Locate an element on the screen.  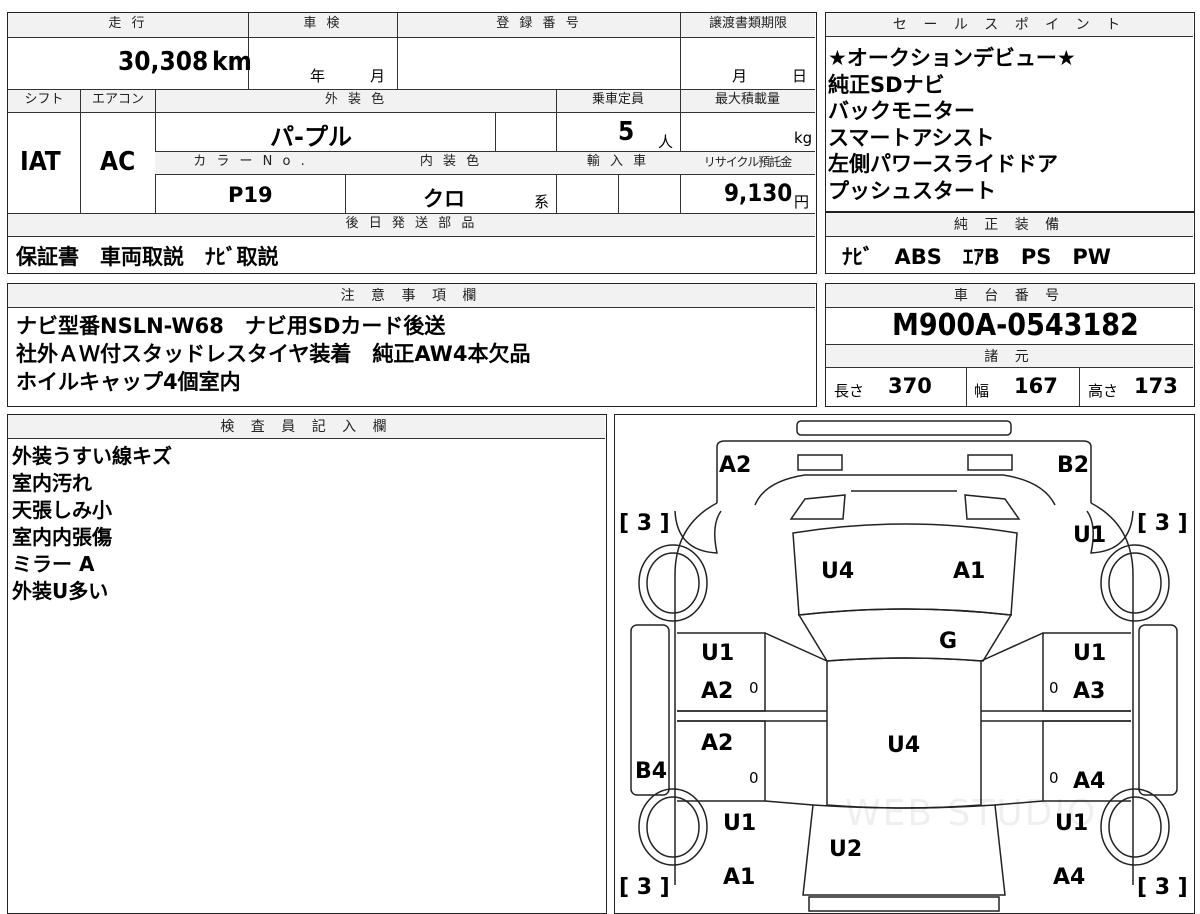
front-right-damage: B2 is located at coordinates (1073, 465).